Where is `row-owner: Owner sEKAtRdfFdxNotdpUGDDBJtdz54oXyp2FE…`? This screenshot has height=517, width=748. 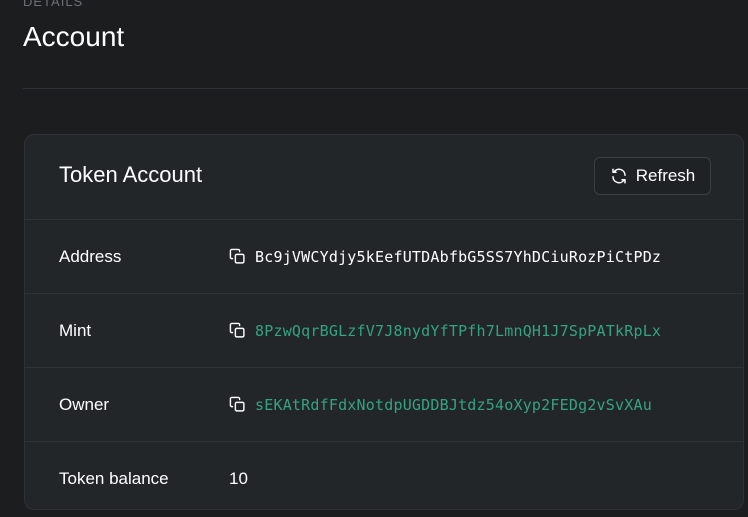 row-owner: Owner sEKAtRdfFdxNotdpUGDDBJtdz54oXyp2FE… is located at coordinates (384, 405).